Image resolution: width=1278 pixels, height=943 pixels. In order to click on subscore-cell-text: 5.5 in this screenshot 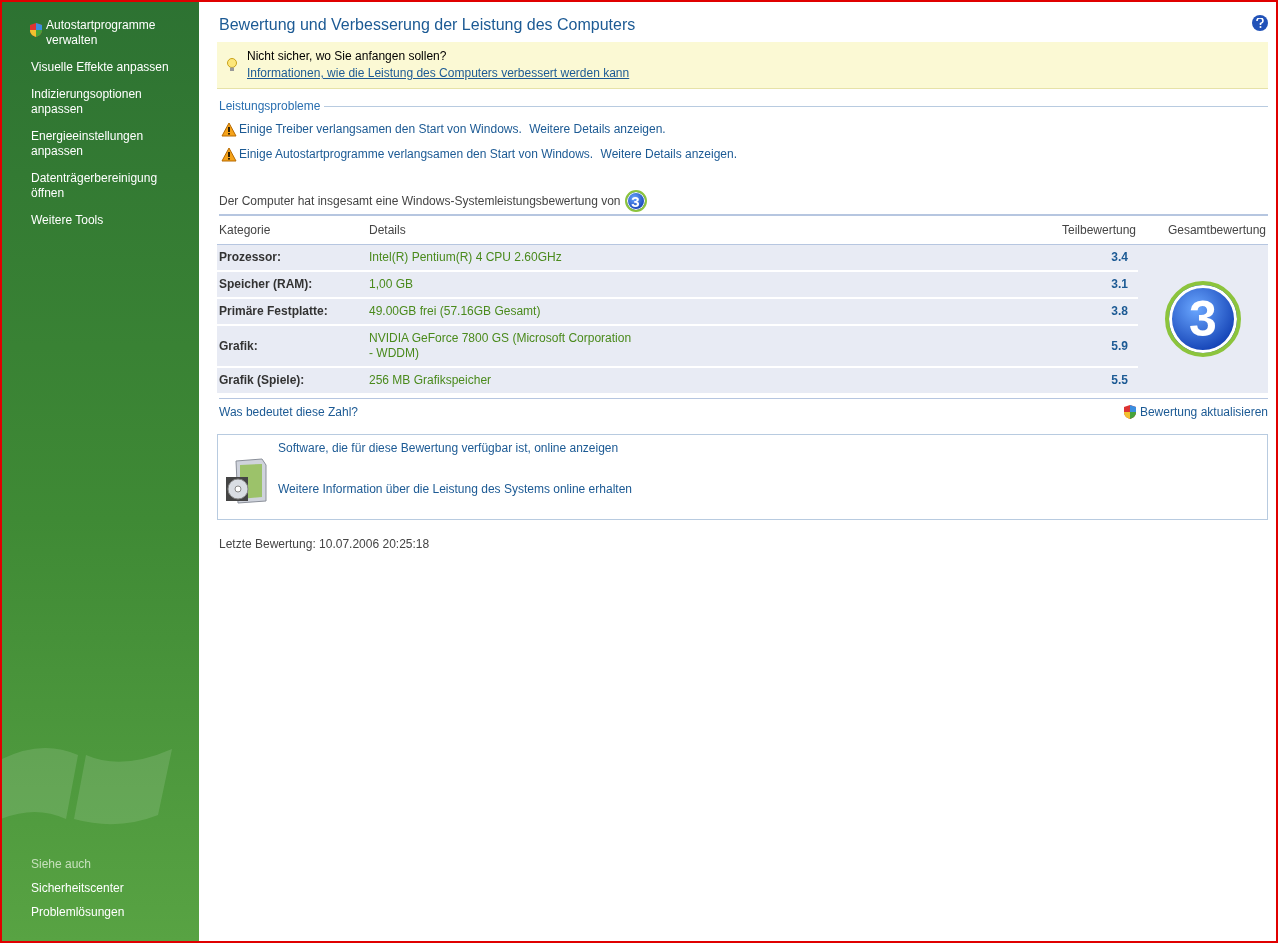, I will do `click(1119, 380)`.